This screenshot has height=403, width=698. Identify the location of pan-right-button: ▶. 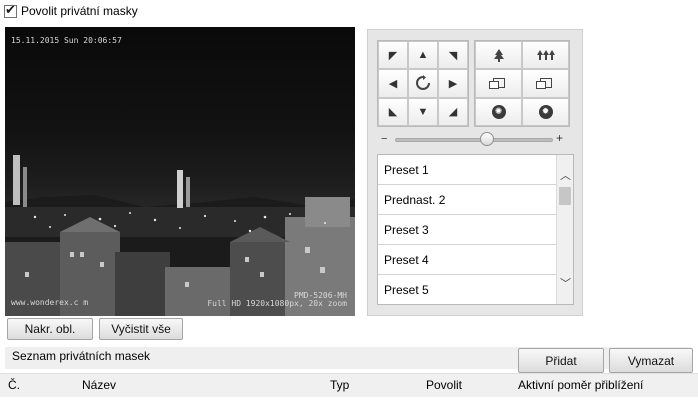
(453, 83).